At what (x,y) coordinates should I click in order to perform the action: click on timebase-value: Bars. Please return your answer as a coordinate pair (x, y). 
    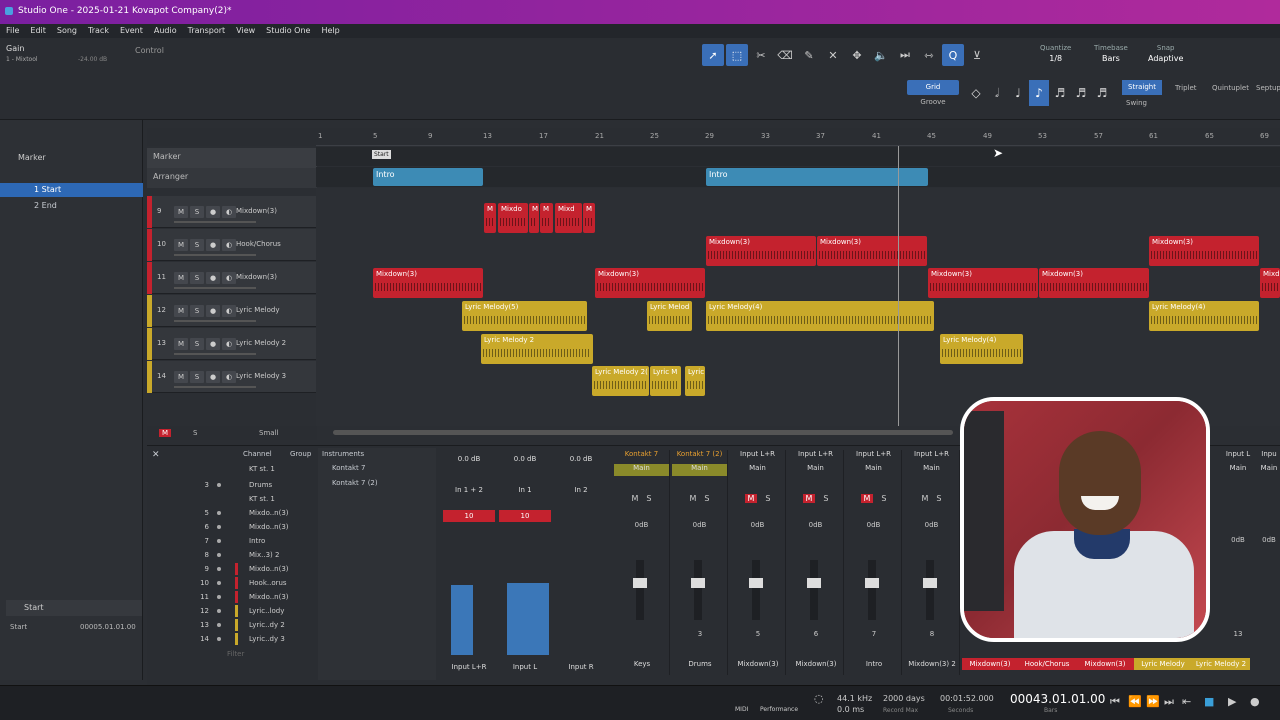
    Looking at the image, I should click on (1111, 58).